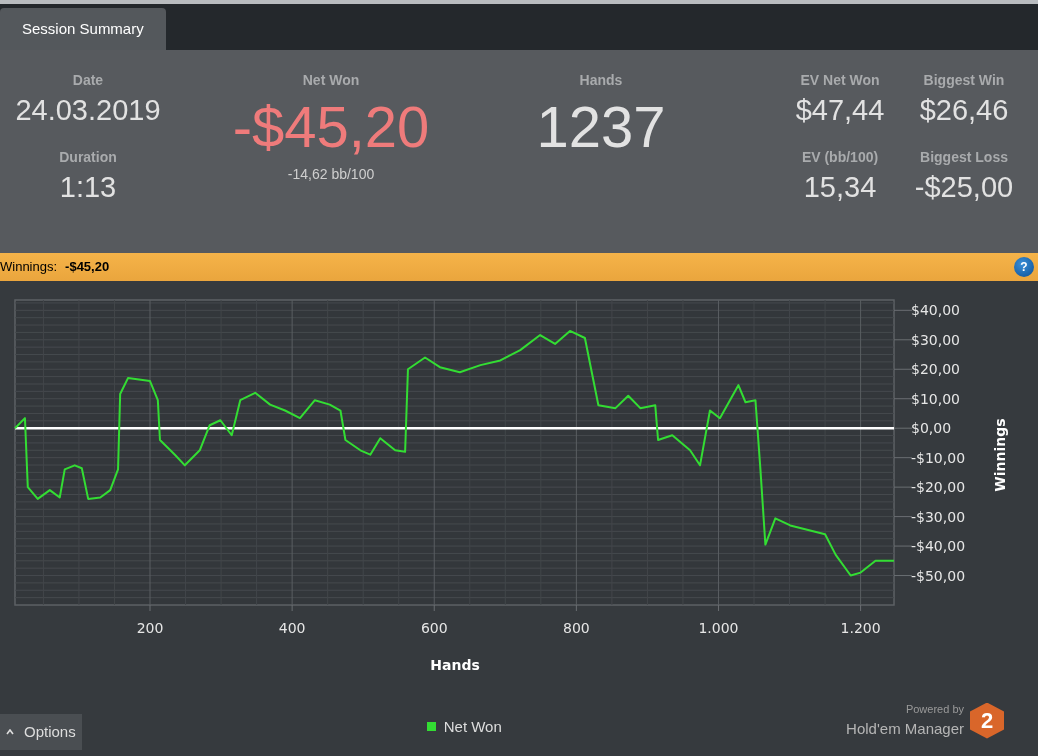  What do you see at coordinates (934, 709) in the screenshot?
I see `powered-by-text: Powered by` at bounding box center [934, 709].